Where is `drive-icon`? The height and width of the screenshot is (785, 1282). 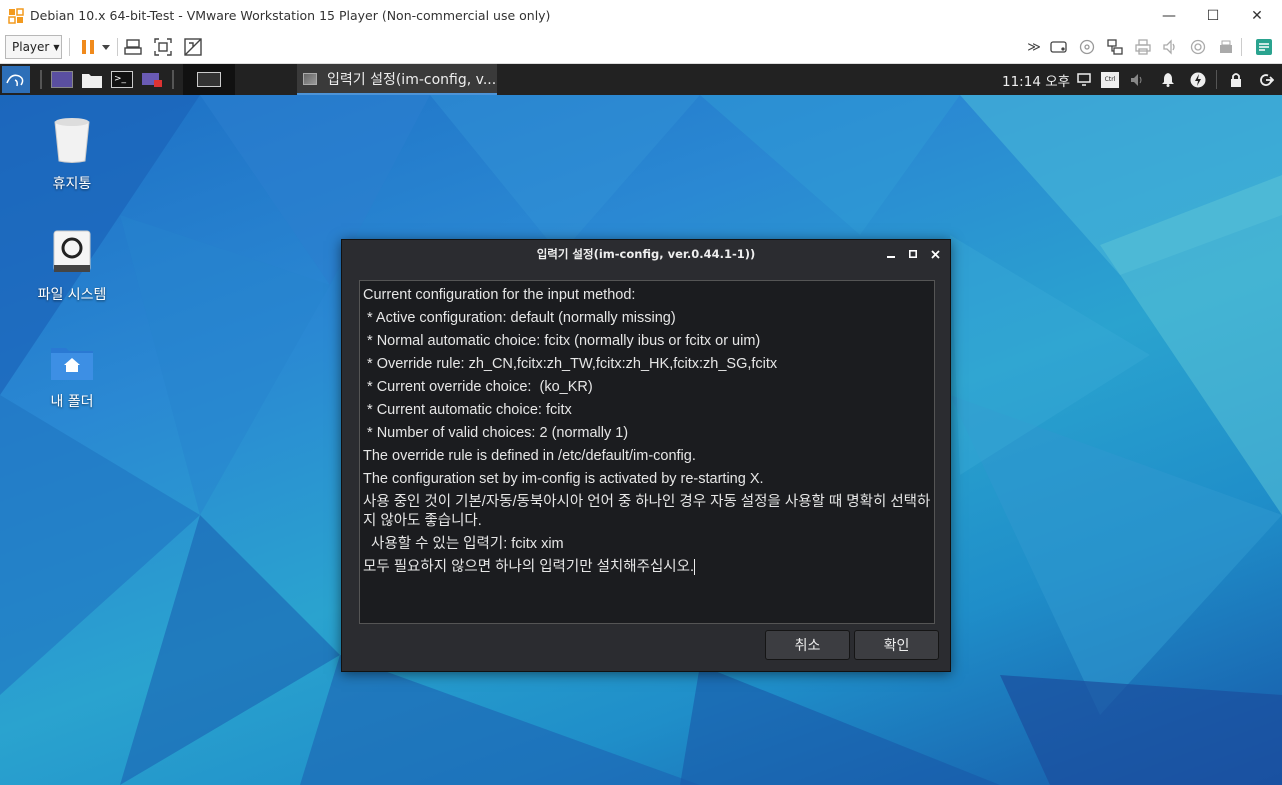 drive-icon is located at coordinates (72, 251).